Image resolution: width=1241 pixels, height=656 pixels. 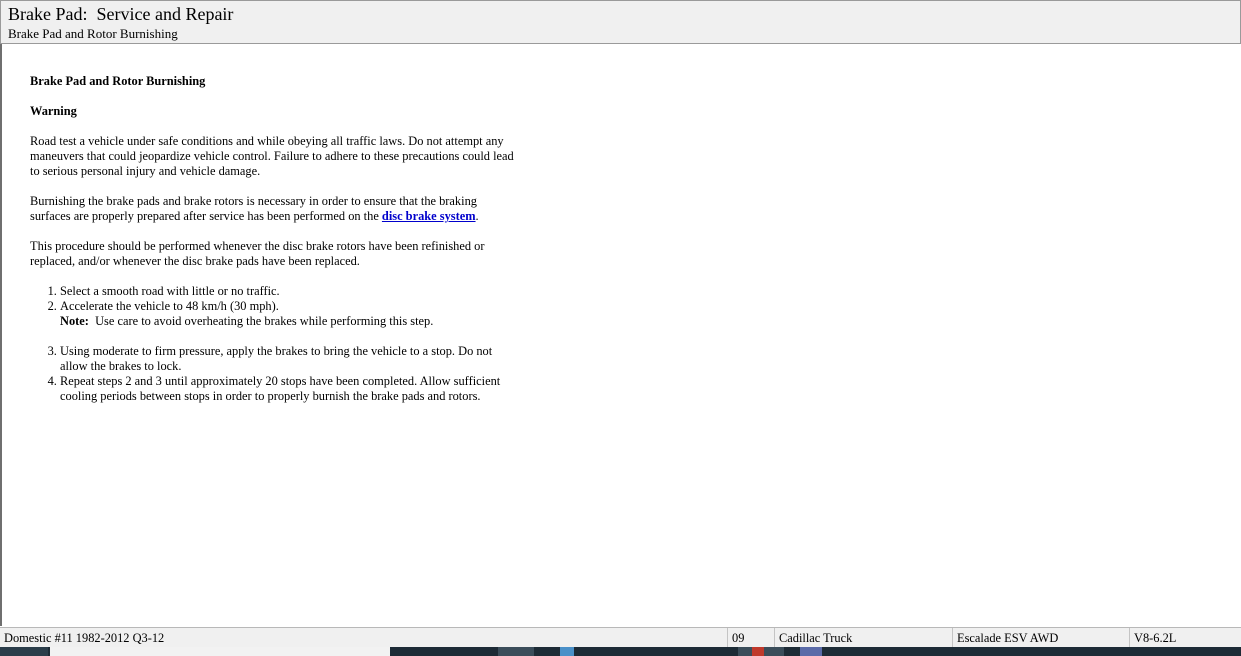 What do you see at coordinates (429, 216) in the screenshot?
I see `disc-brake-system-link: disc brake system` at bounding box center [429, 216].